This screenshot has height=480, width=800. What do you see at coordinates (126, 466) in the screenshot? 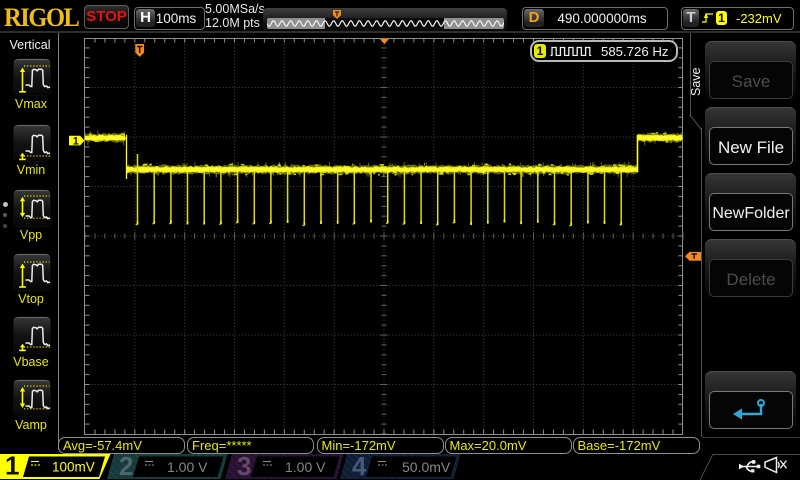
I see `svg-text: 2` at bounding box center [126, 466].